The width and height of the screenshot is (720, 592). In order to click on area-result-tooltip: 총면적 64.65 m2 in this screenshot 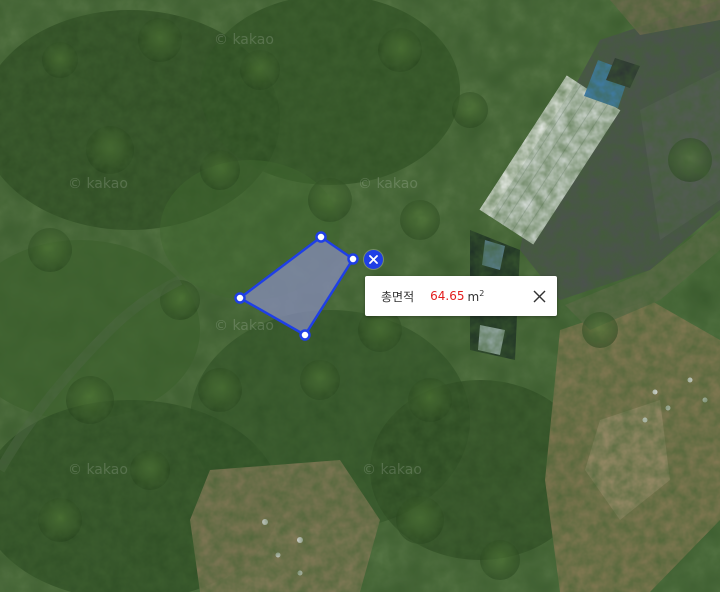, I will do `click(461, 296)`.